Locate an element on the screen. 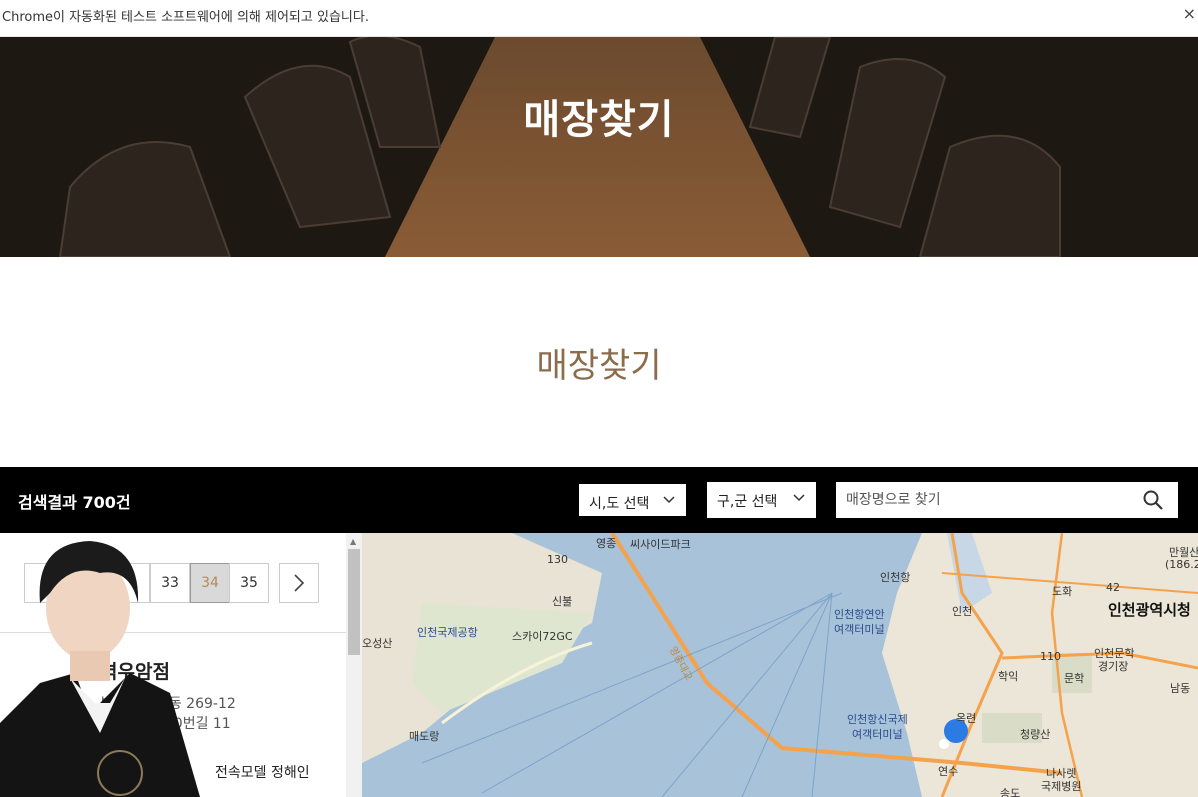 The width and height of the screenshot is (1198, 797). close-icon: × is located at coordinates (1189, 13).